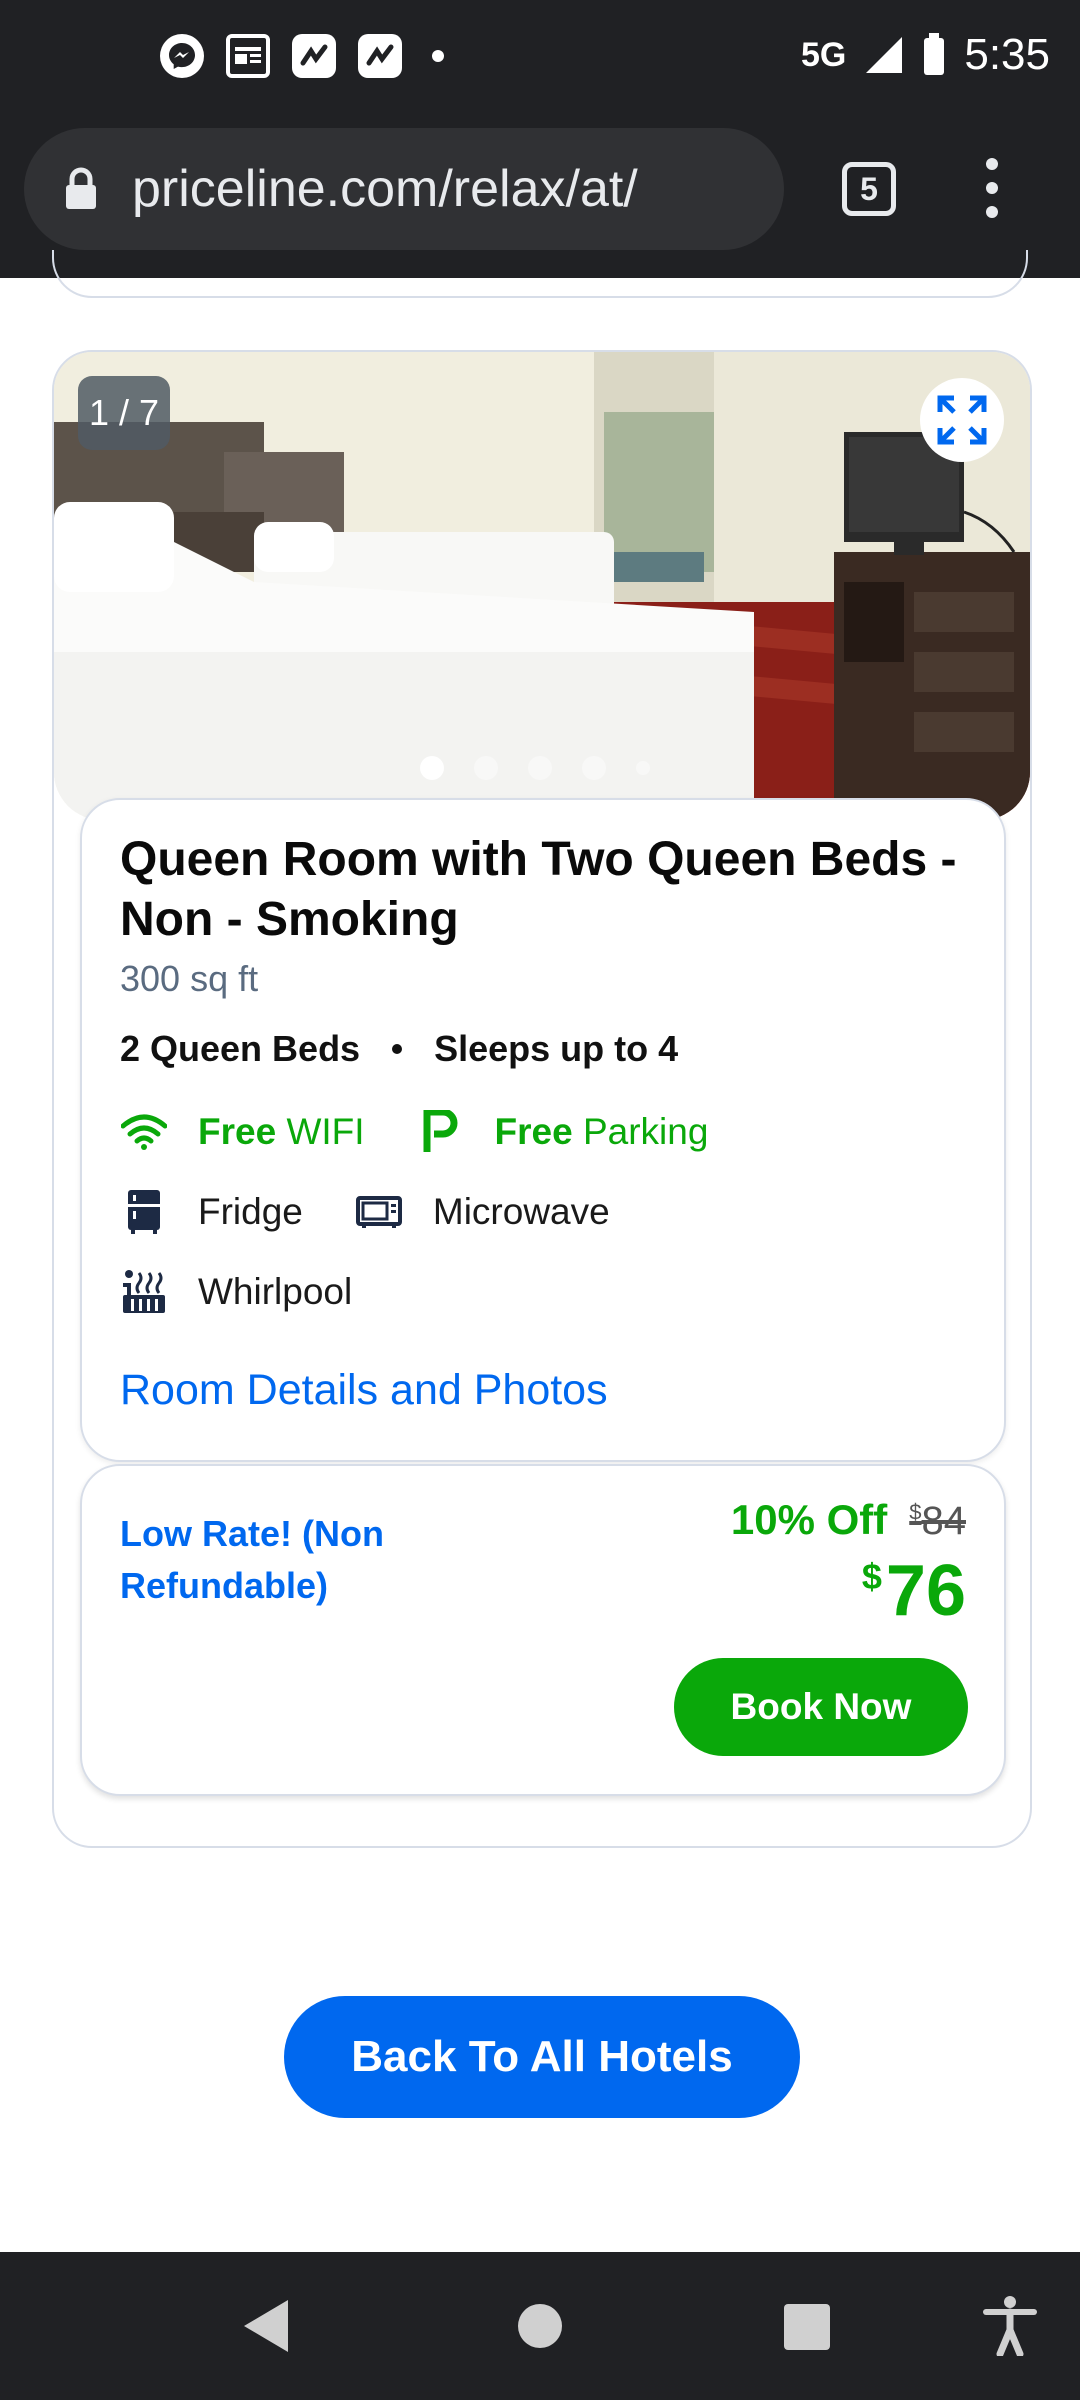 The image size is (1080, 2400). What do you see at coordinates (252, 1559) in the screenshot?
I see `rate-type-label: Low Rate! (Non Refundable)` at bounding box center [252, 1559].